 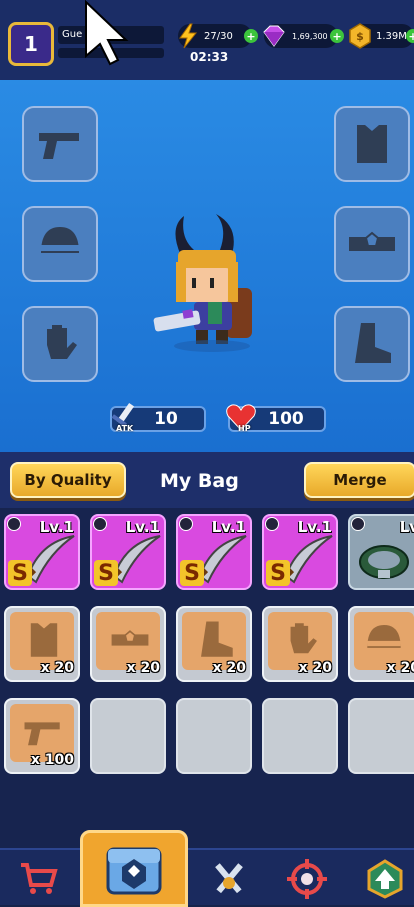 I want to click on energy-pill: 27/30 +, so click(x=218, y=36).